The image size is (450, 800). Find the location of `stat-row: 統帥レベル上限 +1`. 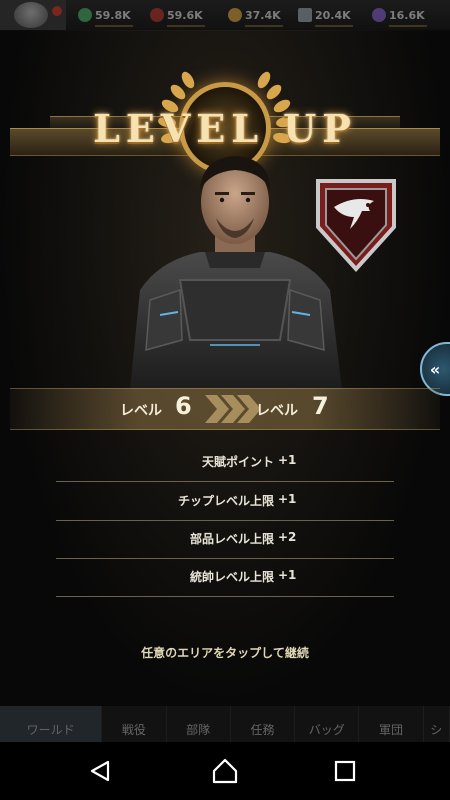

stat-row: 統帥レベル上限 +1 is located at coordinates (225, 577).